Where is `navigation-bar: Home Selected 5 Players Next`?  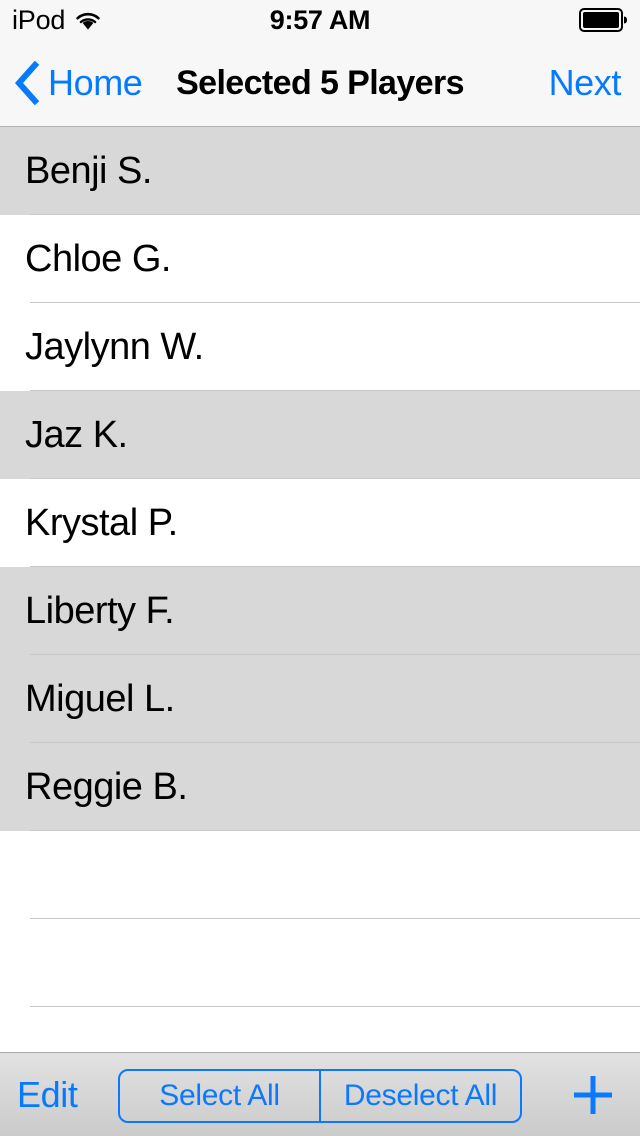 navigation-bar: Home Selected 5 Players Next is located at coordinates (320, 83).